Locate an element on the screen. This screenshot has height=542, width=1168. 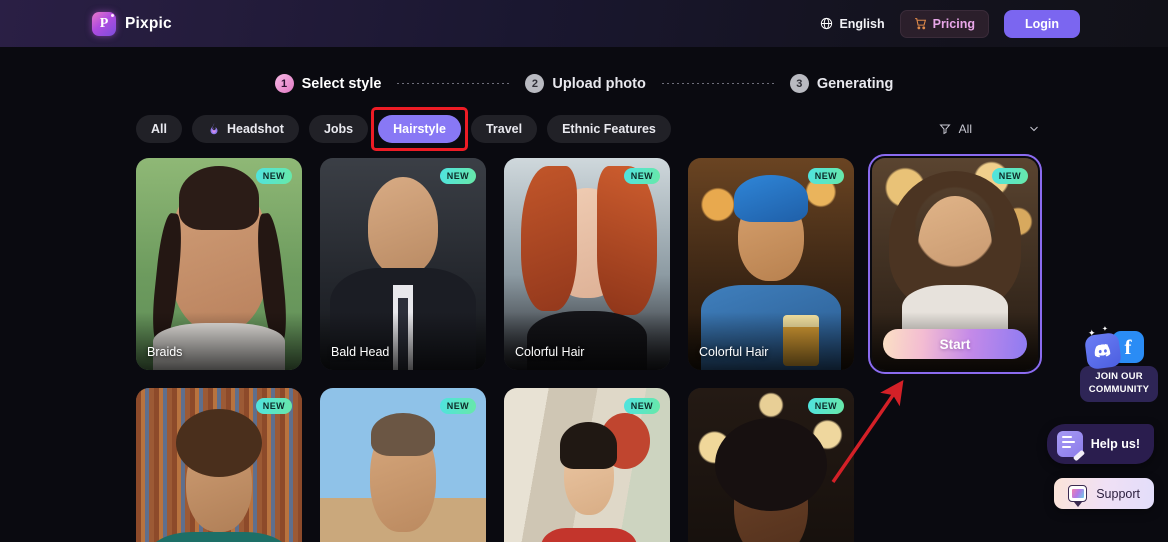
join-community-widget: ✦ ✦ f JOIN OUR COMMUNITY is located at coordinates (1119, 364).